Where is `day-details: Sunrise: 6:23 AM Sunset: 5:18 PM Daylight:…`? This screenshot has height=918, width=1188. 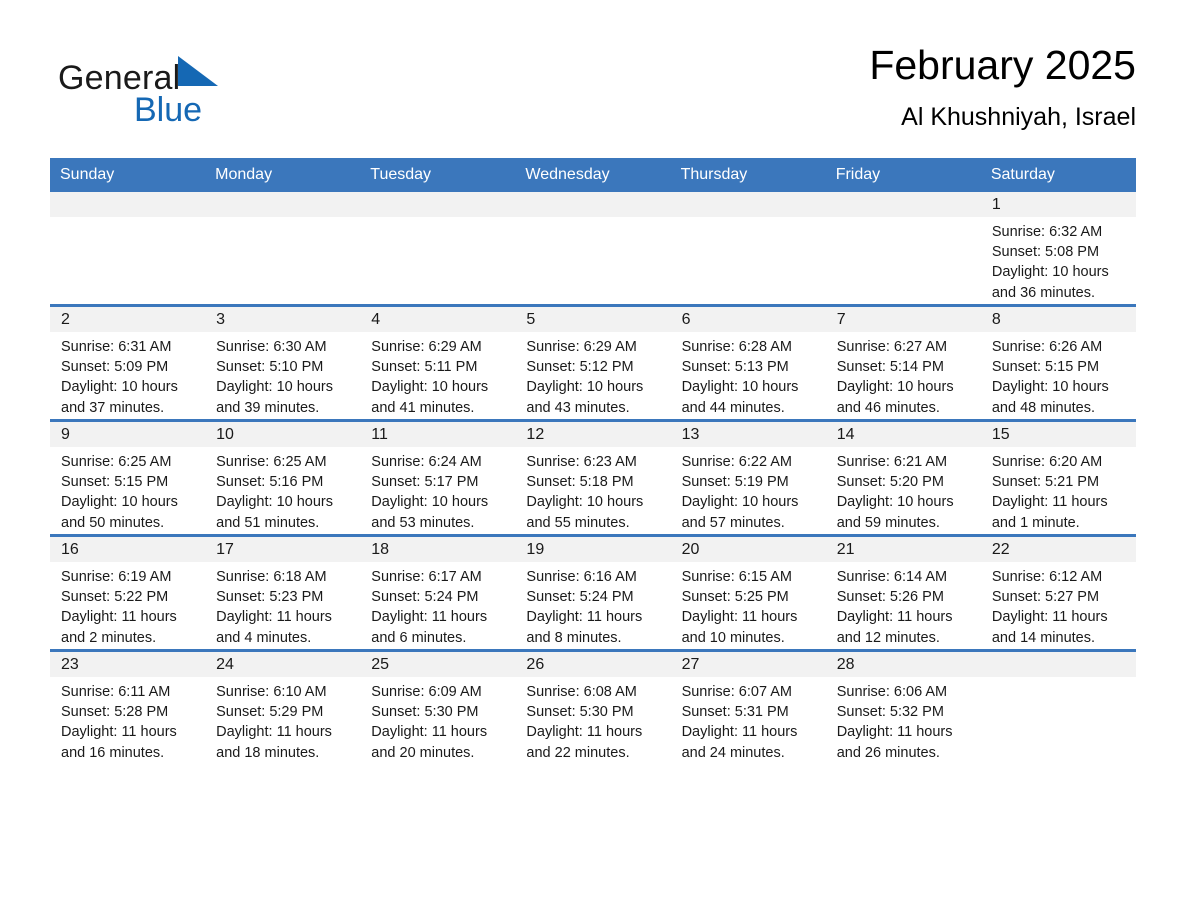
day-details: Sunrise: 6:23 AM Sunset: 5:18 PM Daylight:… is located at coordinates (592, 490).